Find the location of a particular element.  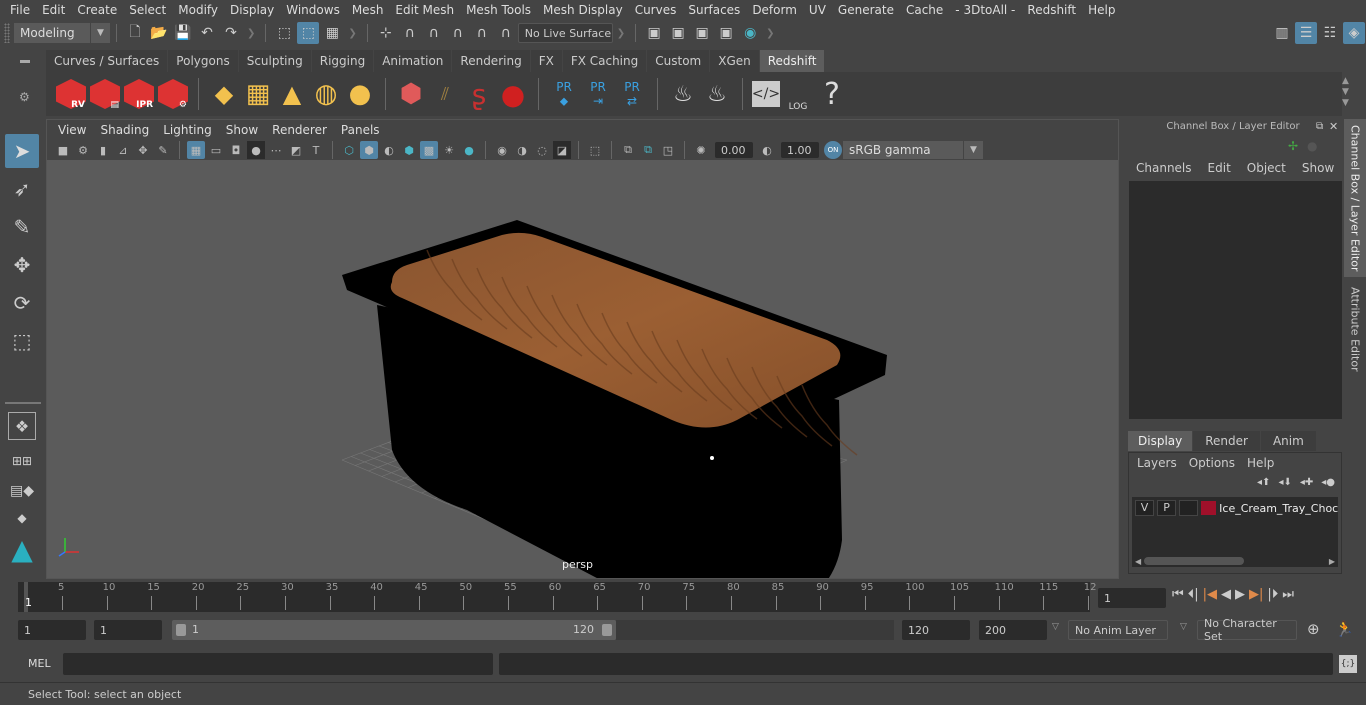

rs-spot-light-icon: ▲ is located at coordinates (292, 94).